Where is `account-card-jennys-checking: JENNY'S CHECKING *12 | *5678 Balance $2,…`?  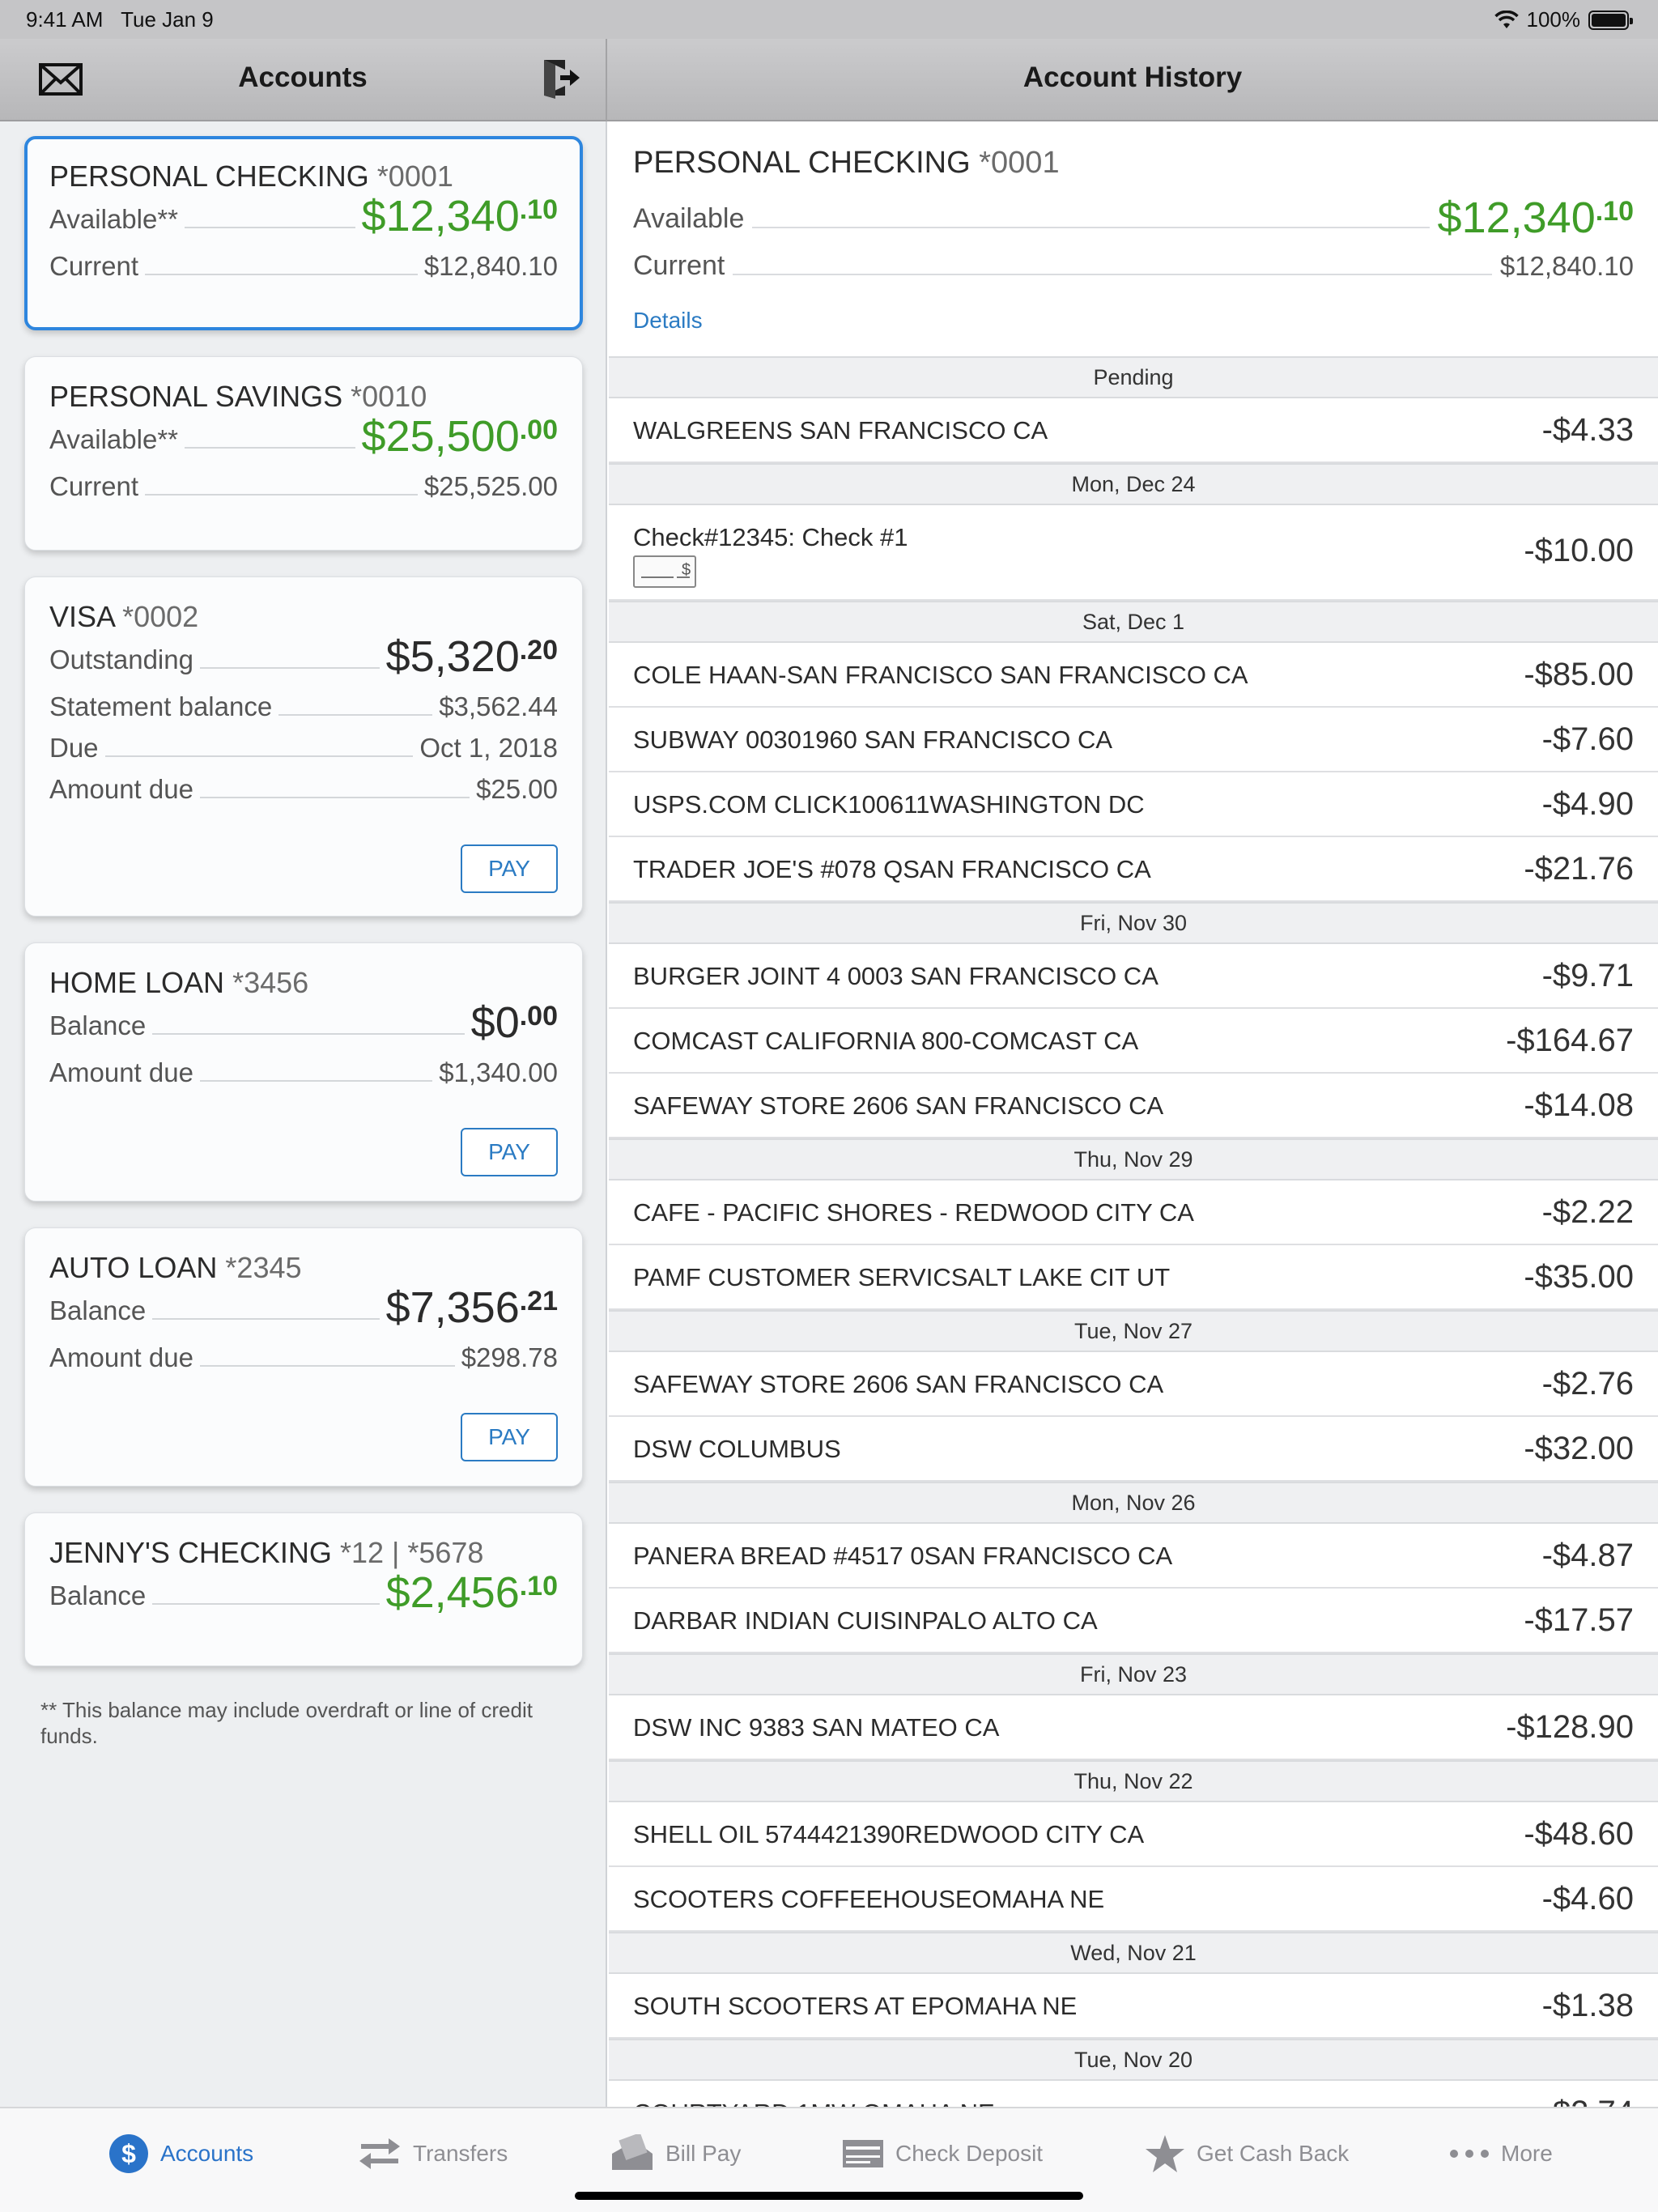 account-card-jennys-checking: JENNY'S CHECKING *12 | *5678 Balance $2,… is located at coordinates (303, 1589).